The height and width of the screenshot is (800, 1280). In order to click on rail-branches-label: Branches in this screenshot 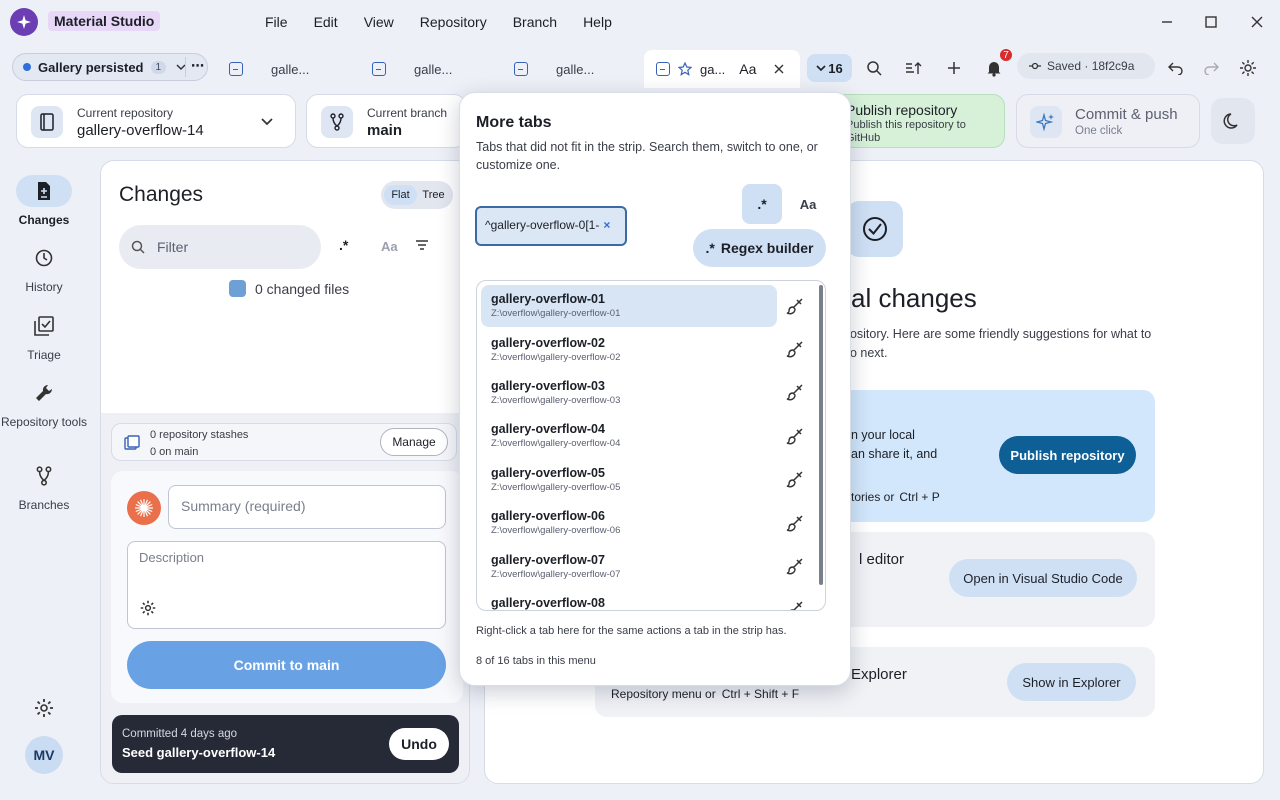, I will do `click(44, 505)`.